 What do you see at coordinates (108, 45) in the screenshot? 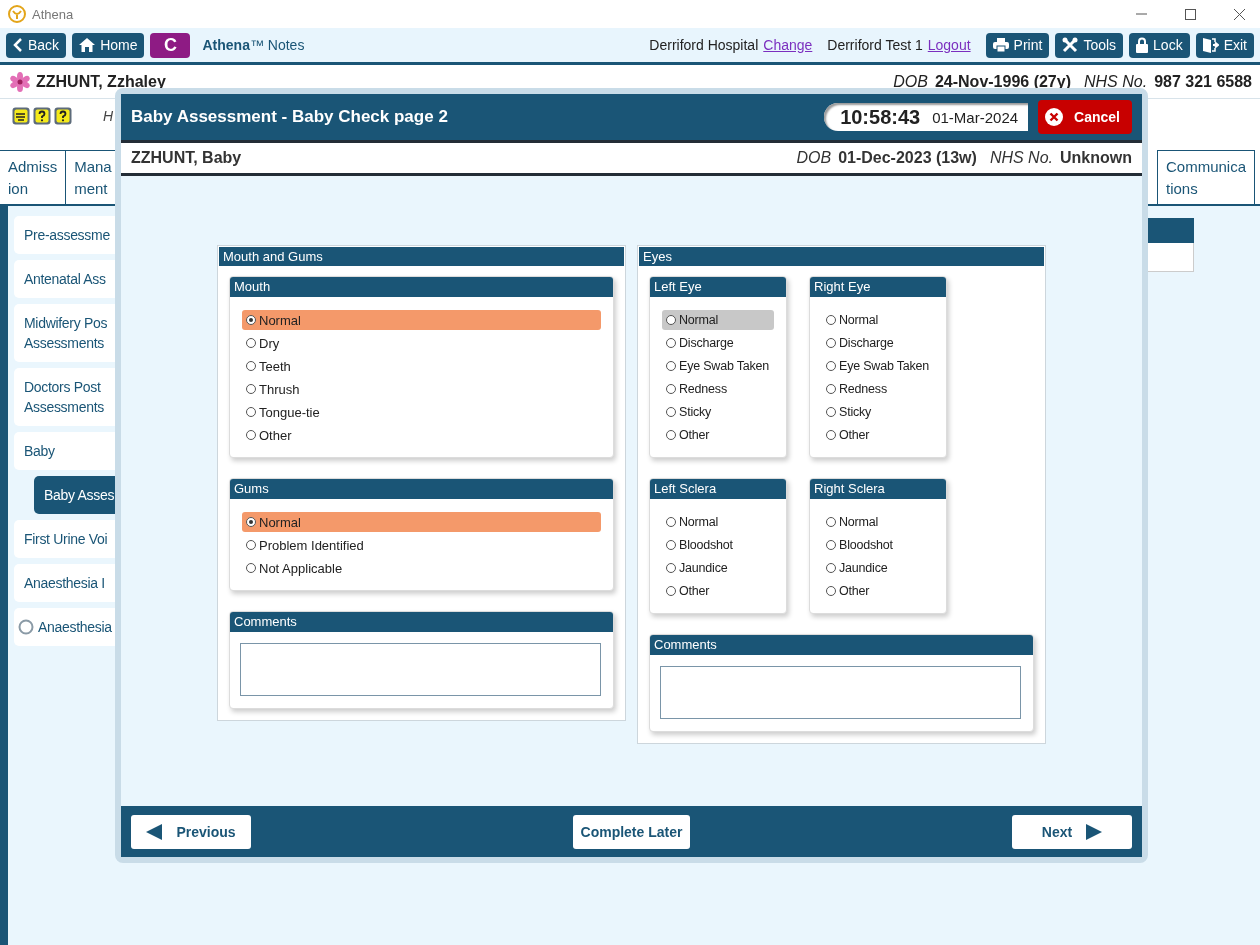
I see `home-button: Home` at bounding box center [108, 45].